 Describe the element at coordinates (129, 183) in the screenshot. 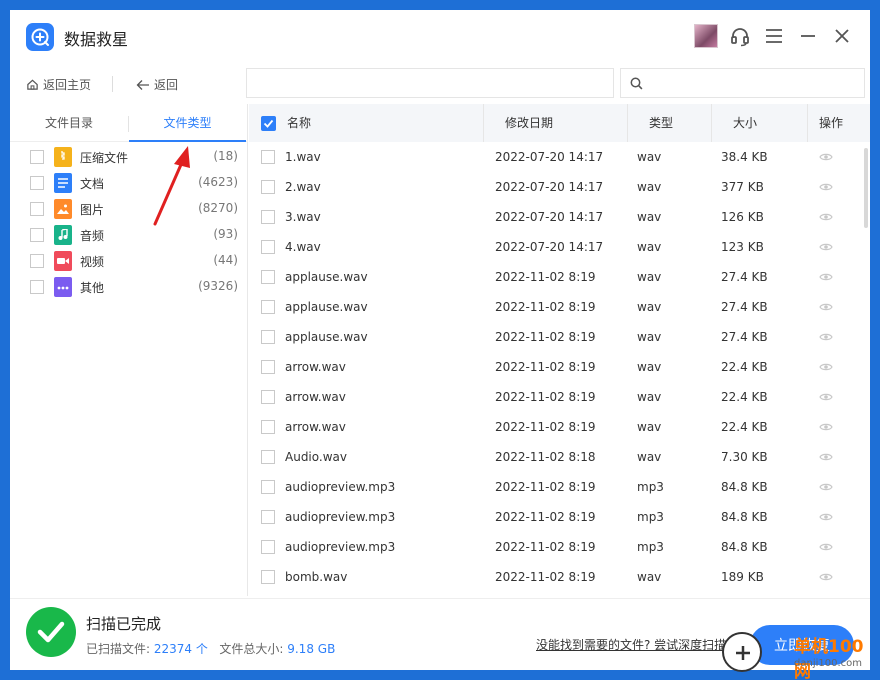

I see `category-document: 文档 (4623)` at that location.